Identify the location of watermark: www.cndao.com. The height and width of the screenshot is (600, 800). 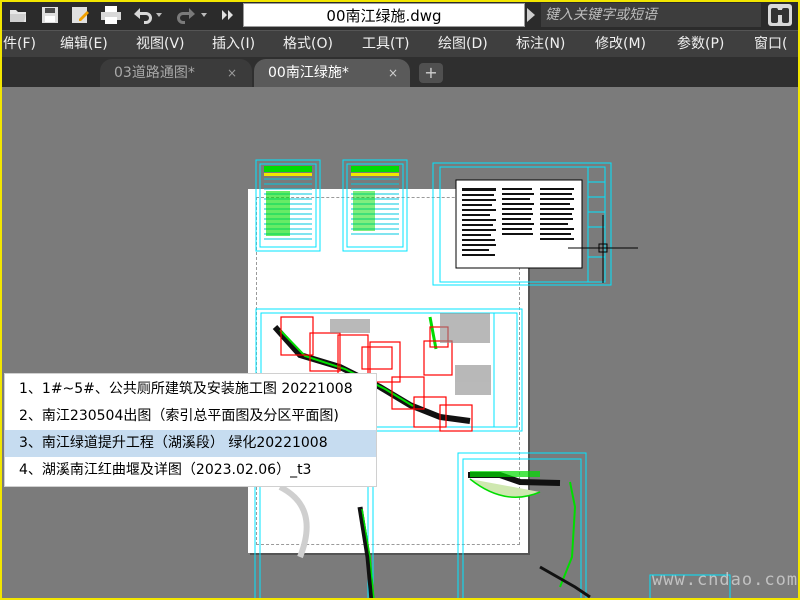
(725, 580).